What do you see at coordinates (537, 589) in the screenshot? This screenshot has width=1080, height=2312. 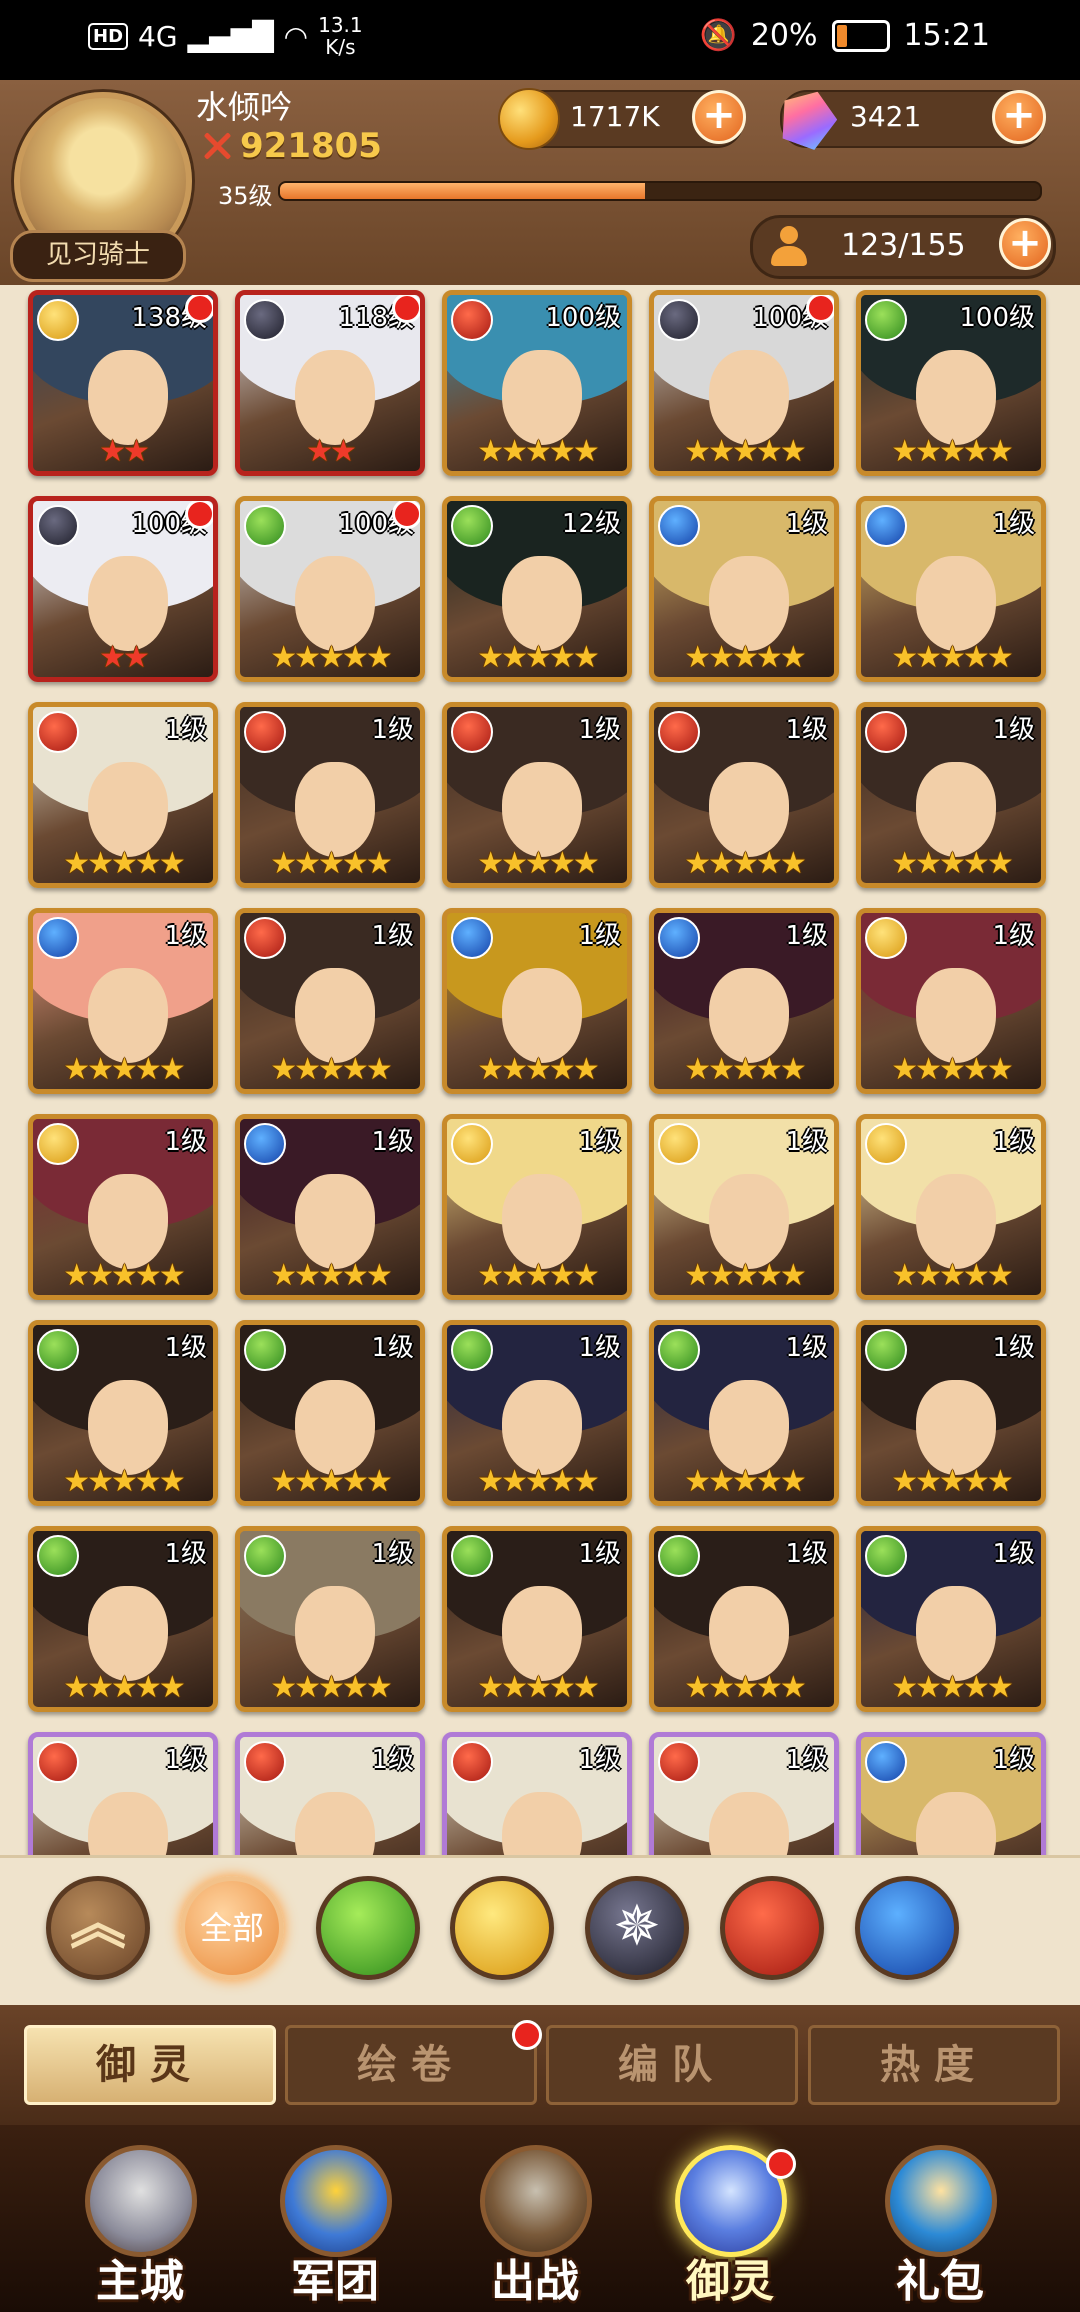 I see `hero-card: 12级 ★★★★★` at bounding box center [537, 589].